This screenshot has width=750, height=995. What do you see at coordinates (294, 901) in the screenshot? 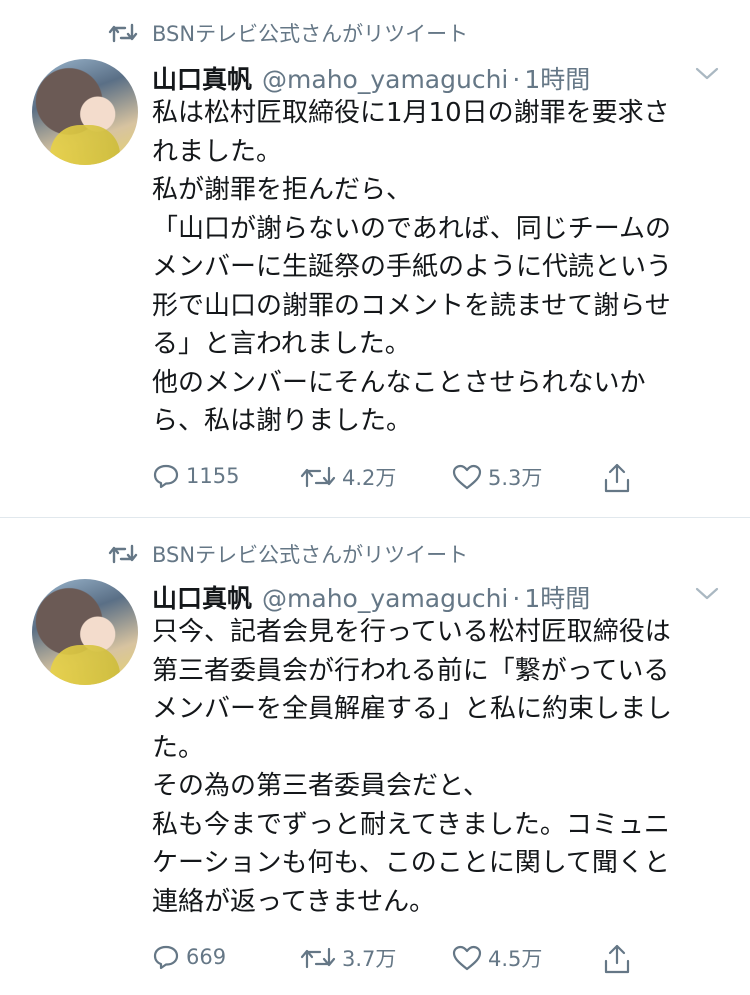
I see `tweet-text-line: 連絡が返ってきません。` at bounding box center [294, 901].